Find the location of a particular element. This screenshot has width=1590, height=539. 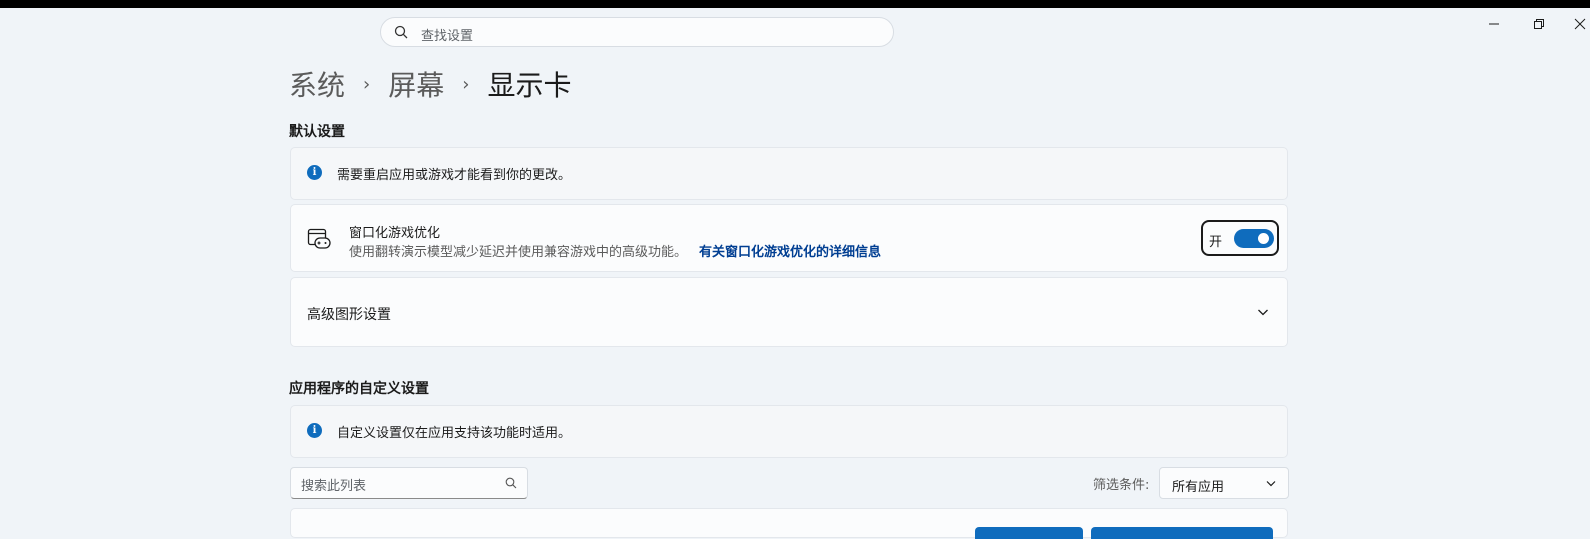

toggle-knob is located at coordinates (1263, 238).